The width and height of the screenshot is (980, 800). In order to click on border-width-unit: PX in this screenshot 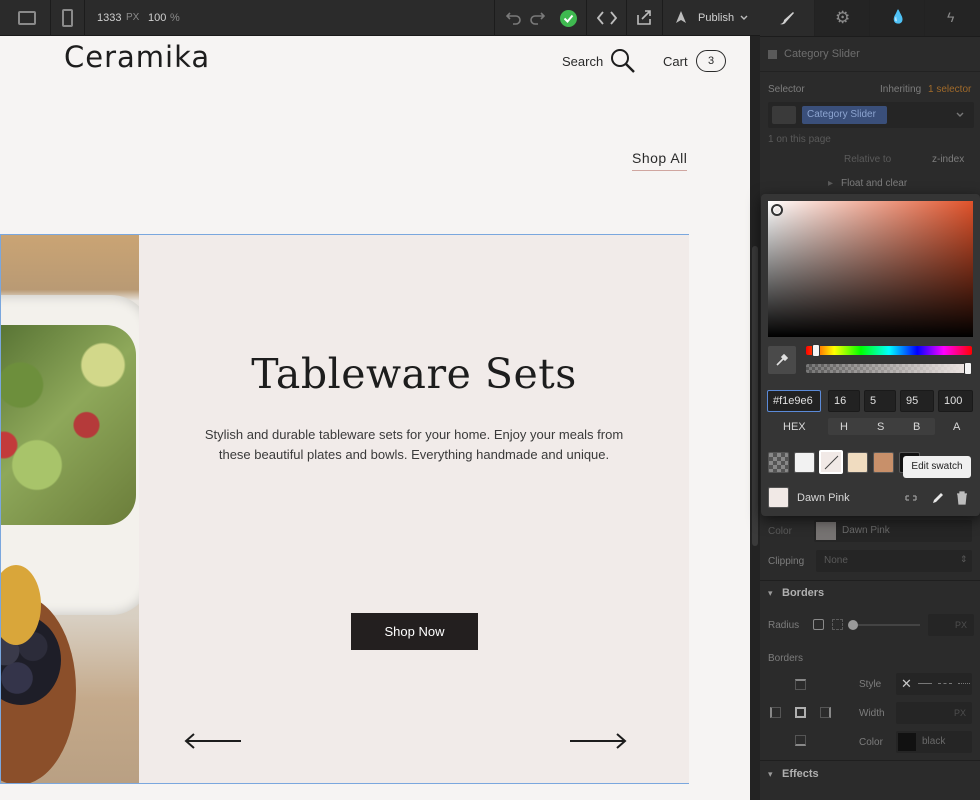, I will do `click(960, 713)`.